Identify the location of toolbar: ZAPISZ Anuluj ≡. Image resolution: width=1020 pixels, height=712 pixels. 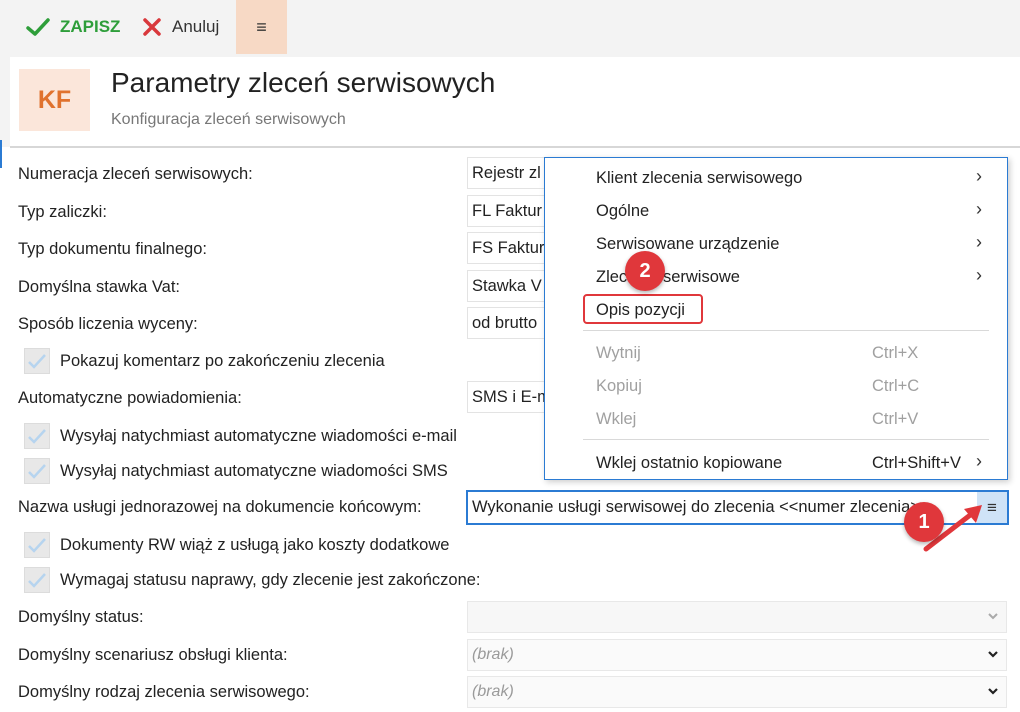
(510, 27).